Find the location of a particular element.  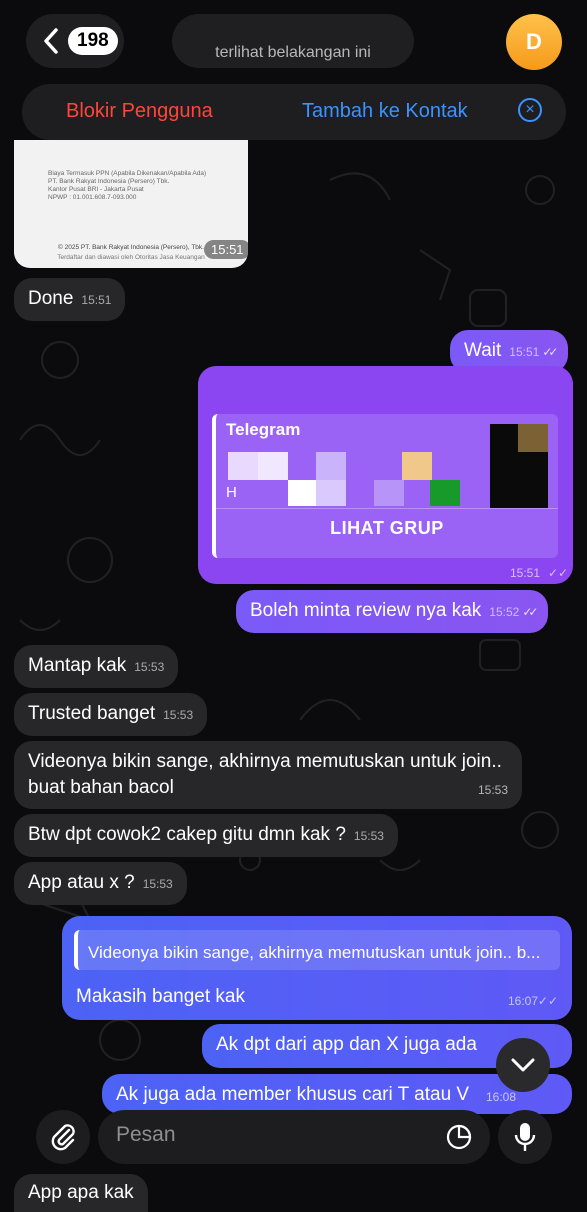

message-bubble: Btw dpt cowok2 cakep gitu dmn kak ? 15:53 is located at coordinates (206, 835).